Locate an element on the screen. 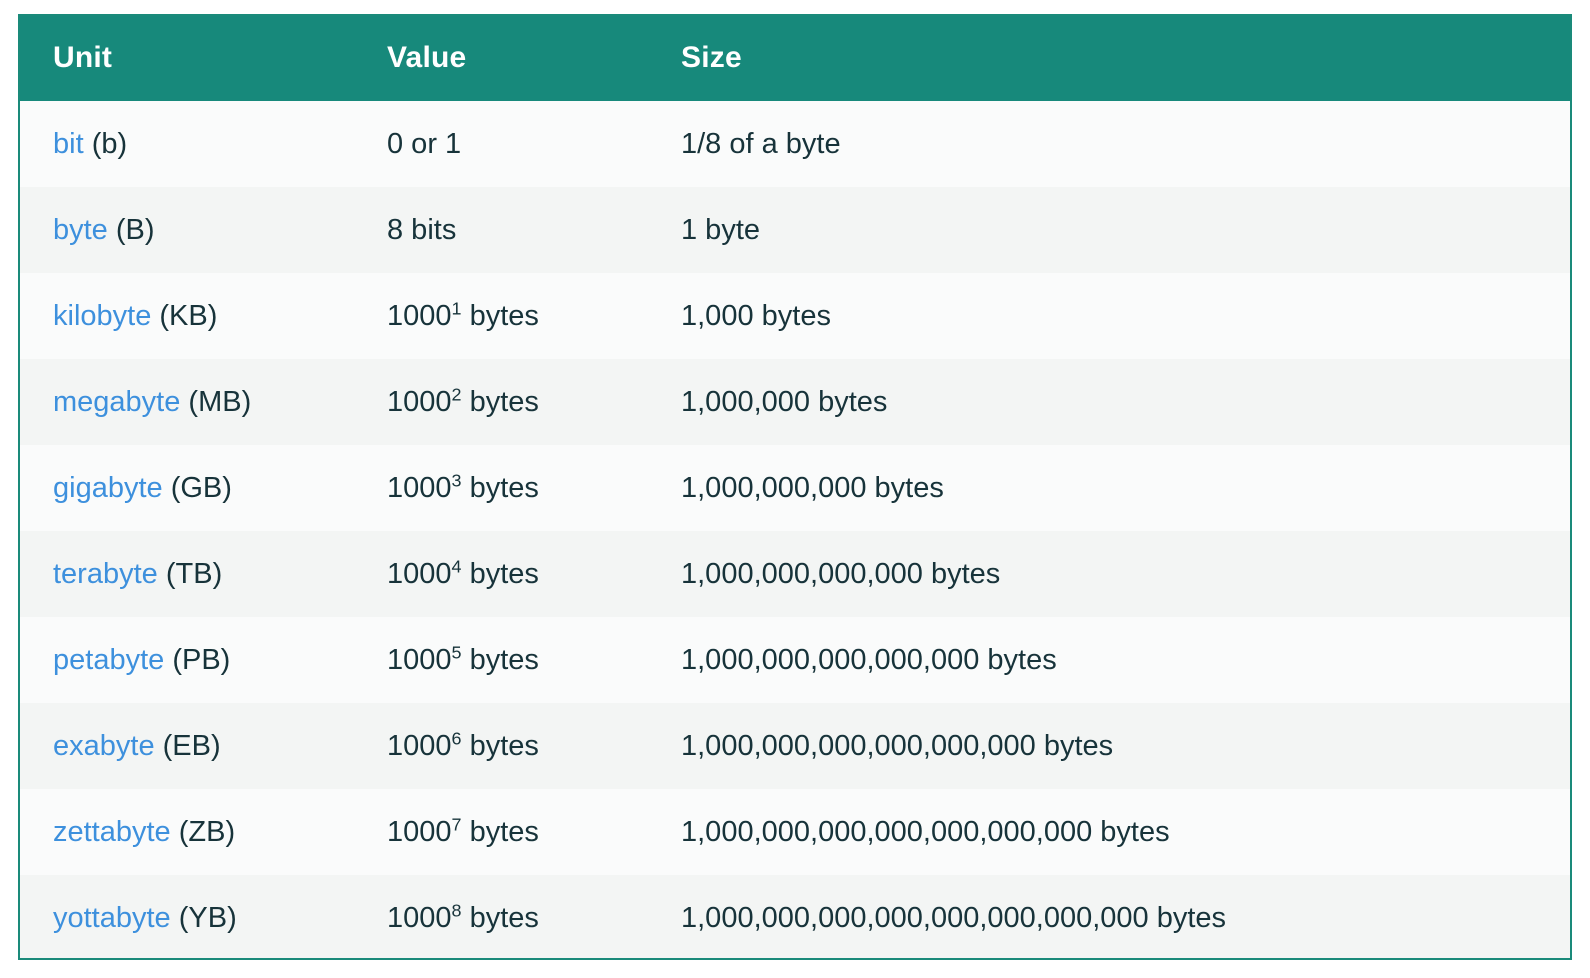  cell-value: 10005 bytes is located at coordinates (521, 660).